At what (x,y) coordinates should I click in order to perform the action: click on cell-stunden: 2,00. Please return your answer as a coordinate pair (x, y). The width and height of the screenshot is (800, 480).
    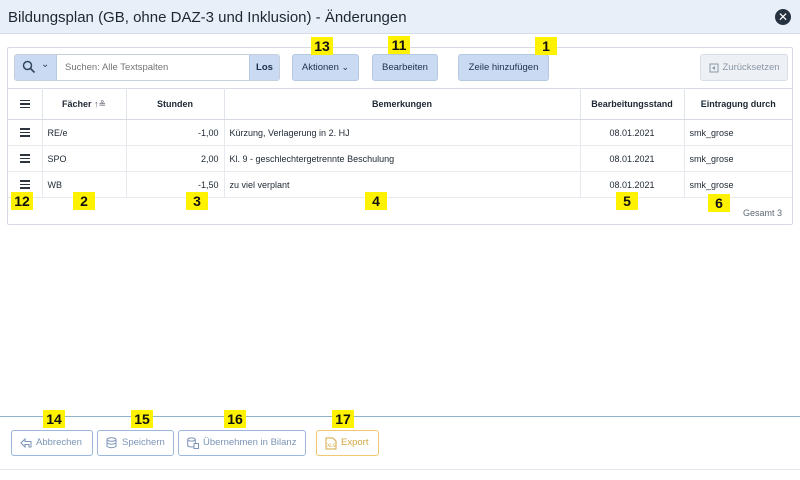
    Looking at the image, I should click on (175, 158).